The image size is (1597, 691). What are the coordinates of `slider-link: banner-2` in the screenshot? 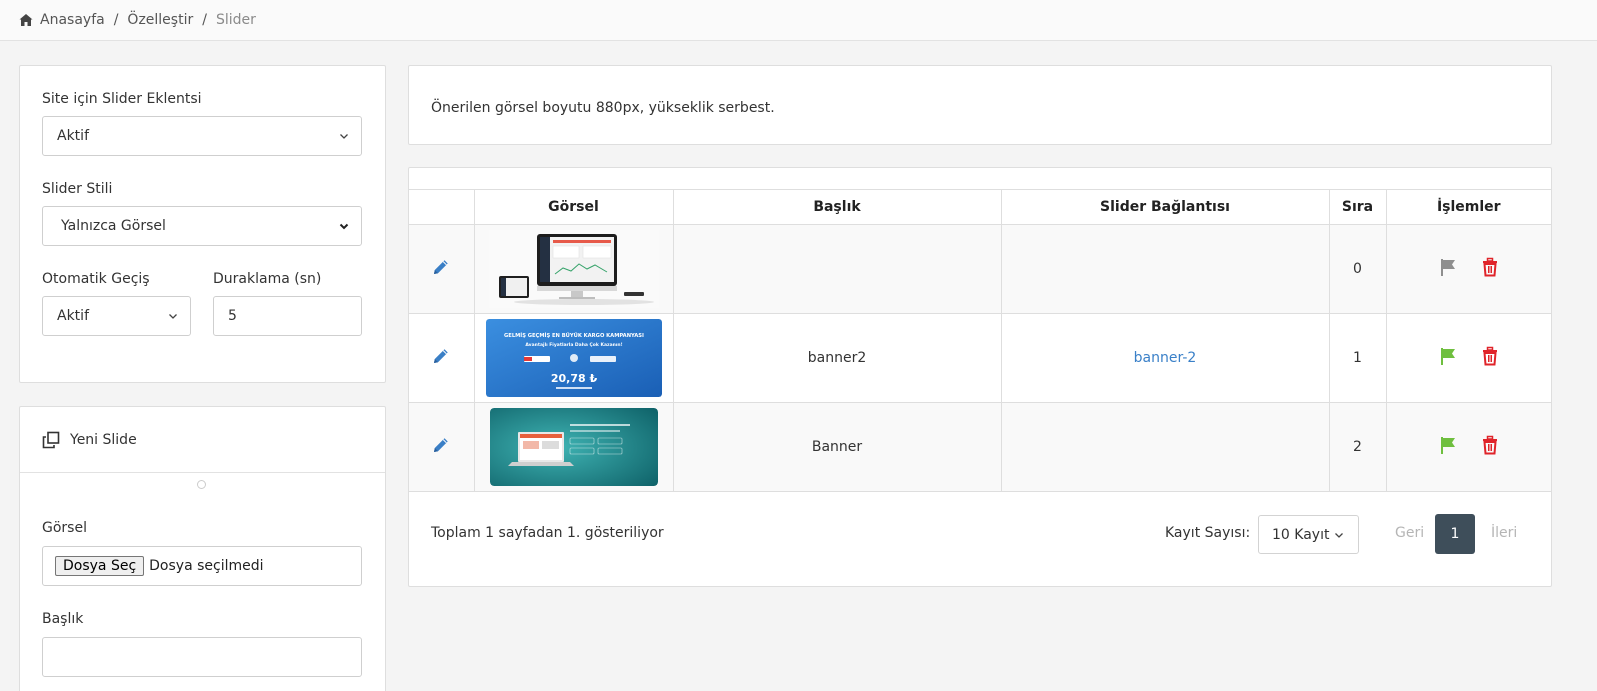 It's located at (1165, 358).